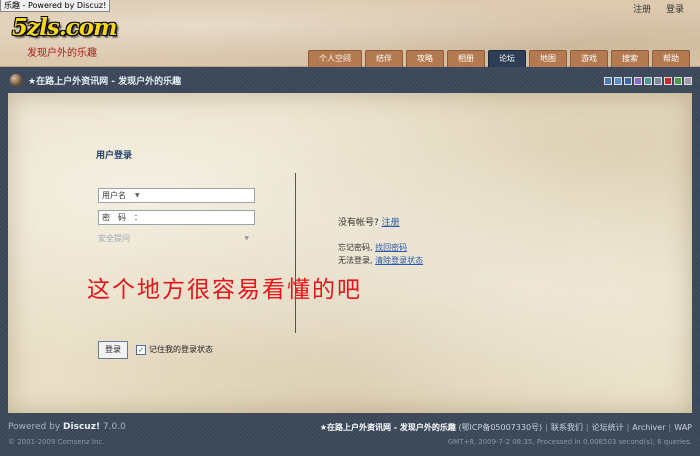 Image resolution: width=700 pixels, height=456 pixels. What do you see at coordinates (122, 217) in the screenshot?
I see `password-label: 密 码 ：` at bounding box center [122, 217].